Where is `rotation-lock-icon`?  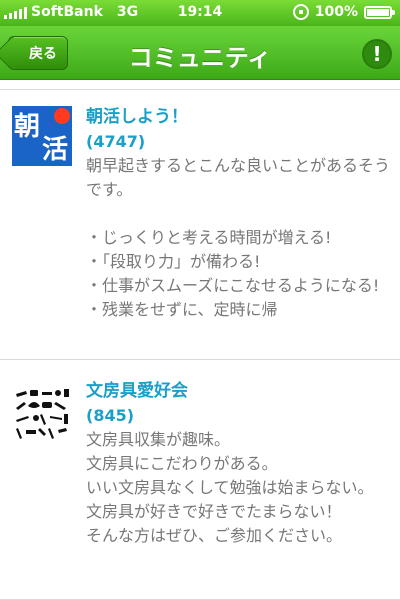
rotation-lock-icon is located at coordinates (300, 12).